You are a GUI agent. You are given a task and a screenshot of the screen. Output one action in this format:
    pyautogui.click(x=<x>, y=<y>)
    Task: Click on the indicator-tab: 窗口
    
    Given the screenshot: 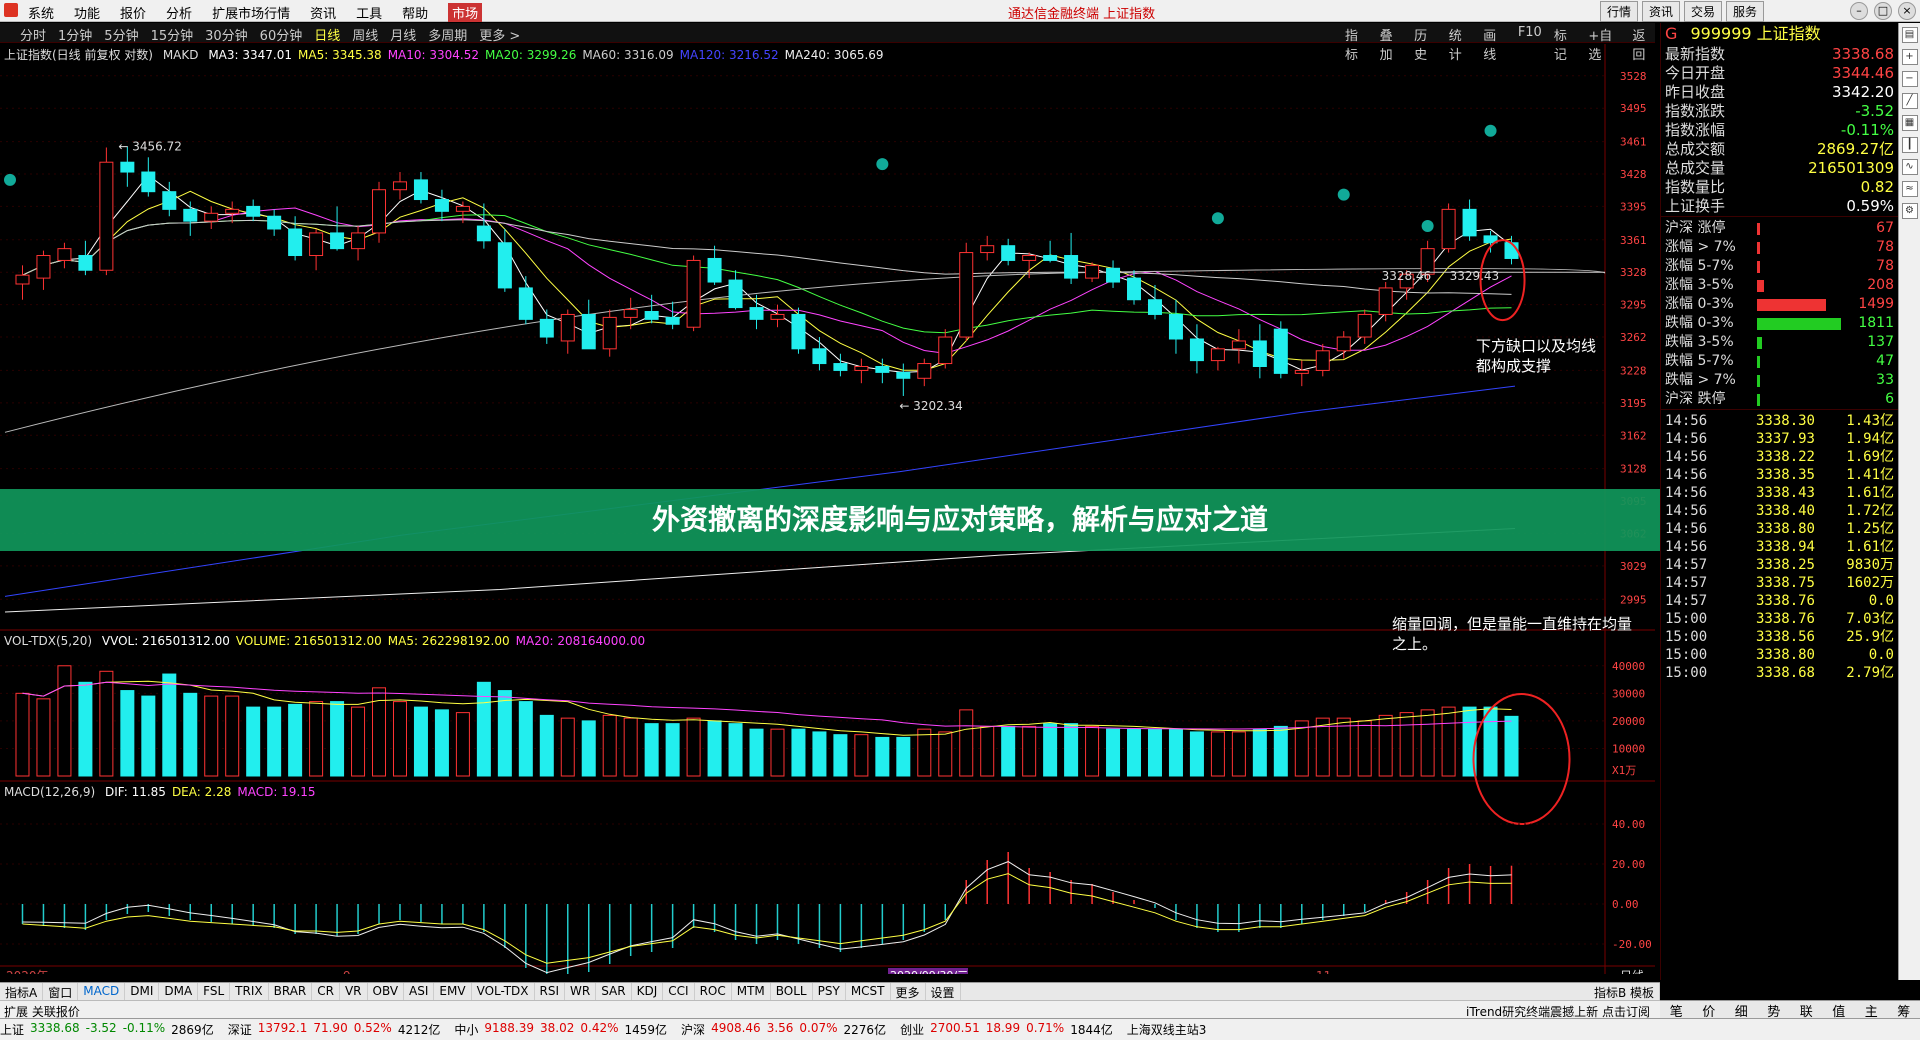 What is the action you would take?
    pyautogui.click(x=61, y=991)
    